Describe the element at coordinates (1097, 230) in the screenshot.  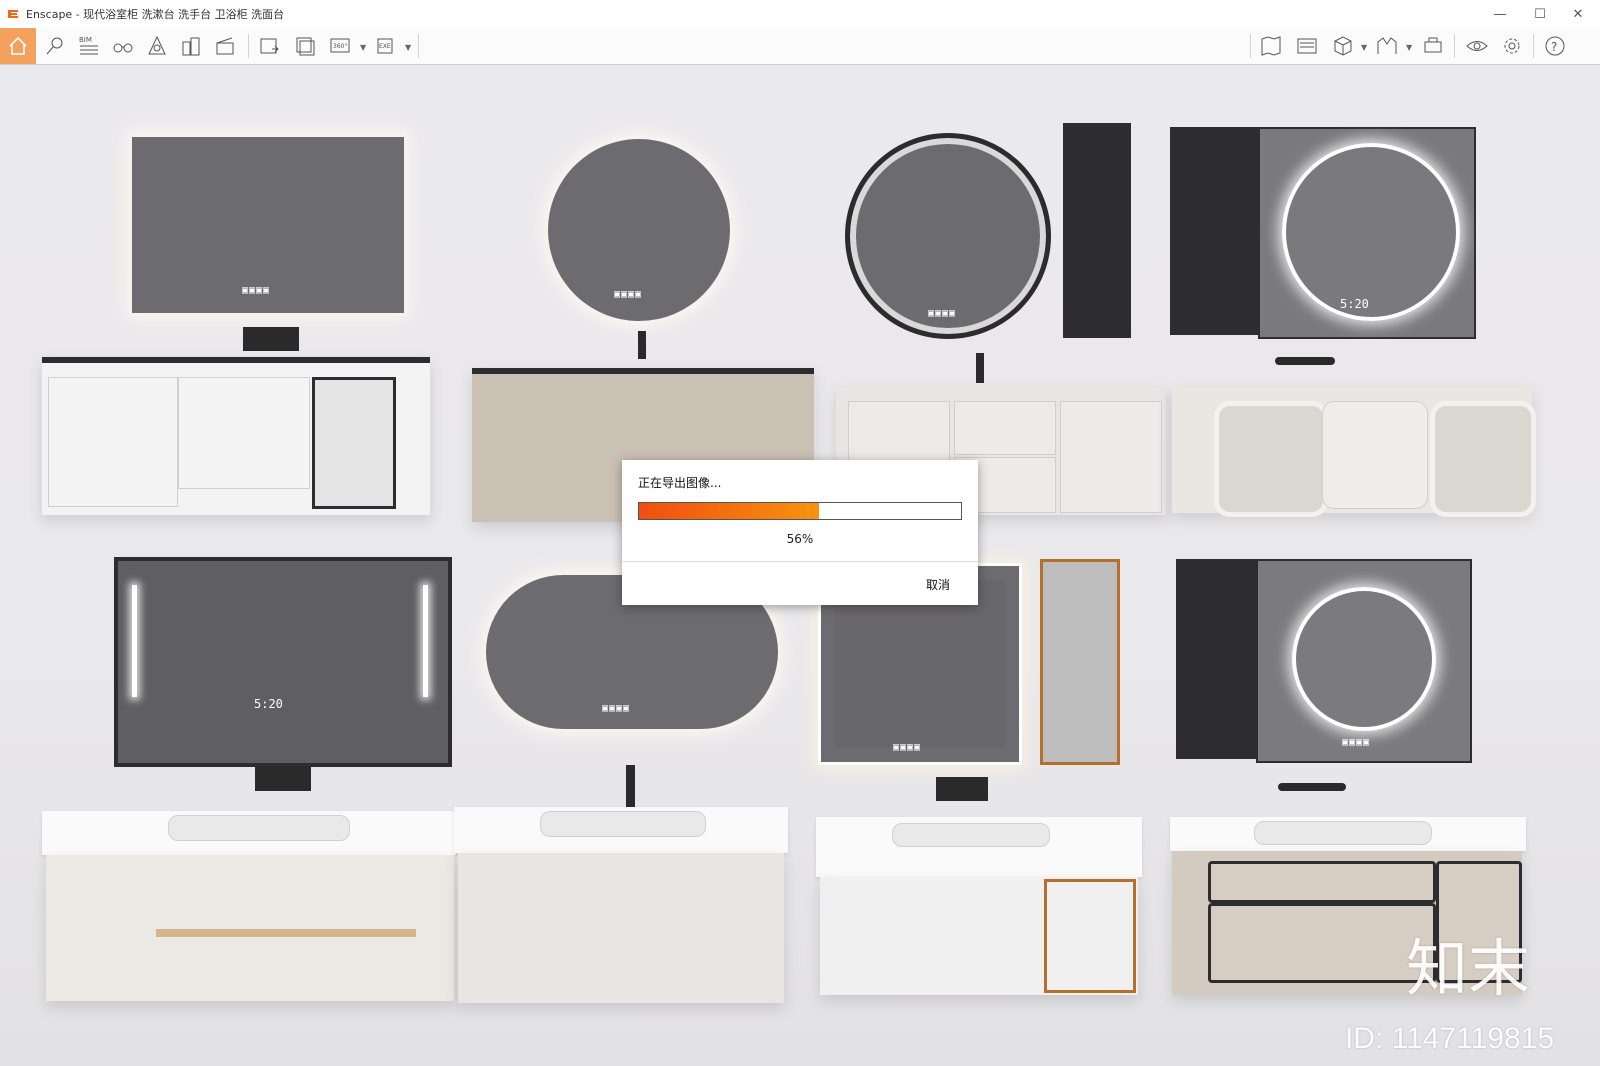
I see `open-shelf` at that location.